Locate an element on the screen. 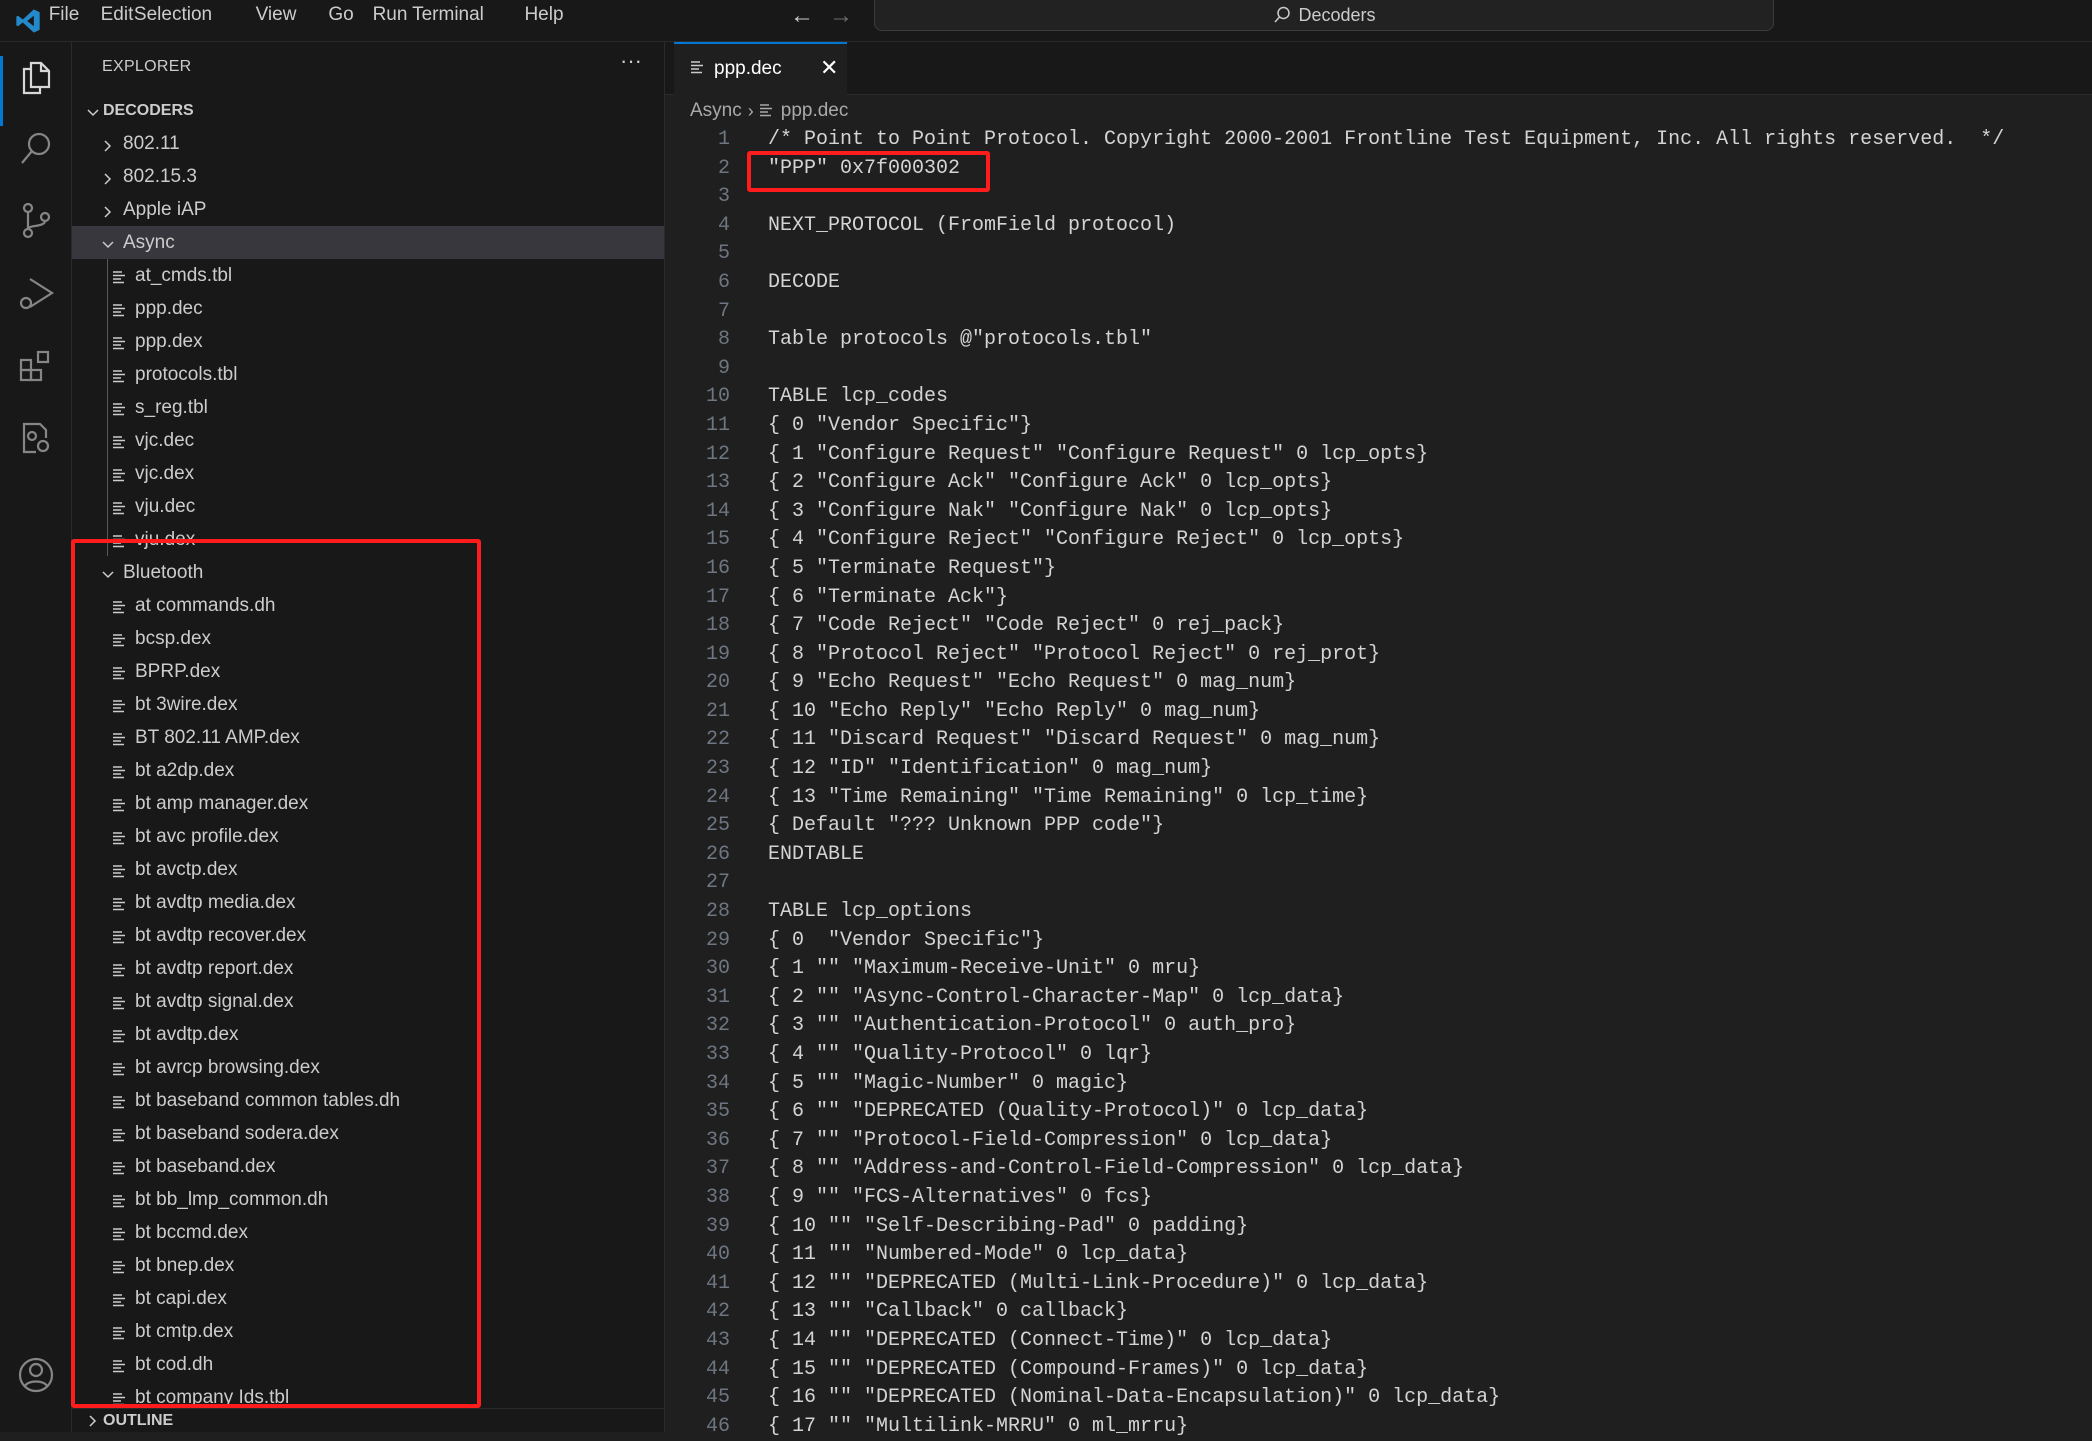 This screenshot has height=1441, width=2092. breadcrumb-file: ppp.dec is located at coordinates (815, 111).